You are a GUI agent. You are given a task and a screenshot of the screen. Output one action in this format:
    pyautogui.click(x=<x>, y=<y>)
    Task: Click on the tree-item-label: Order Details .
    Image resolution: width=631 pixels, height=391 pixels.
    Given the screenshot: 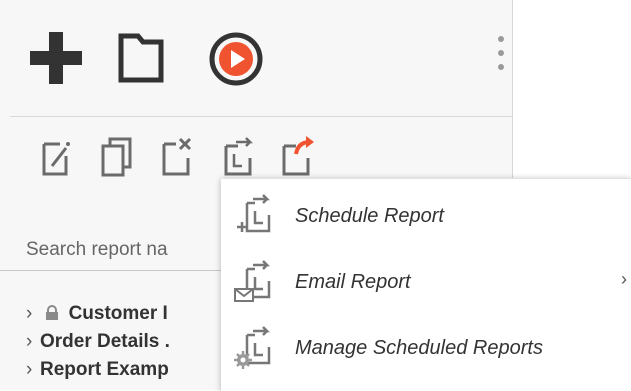 What is the action you would take?
    pyautogui.click(x=105, y=341)
    